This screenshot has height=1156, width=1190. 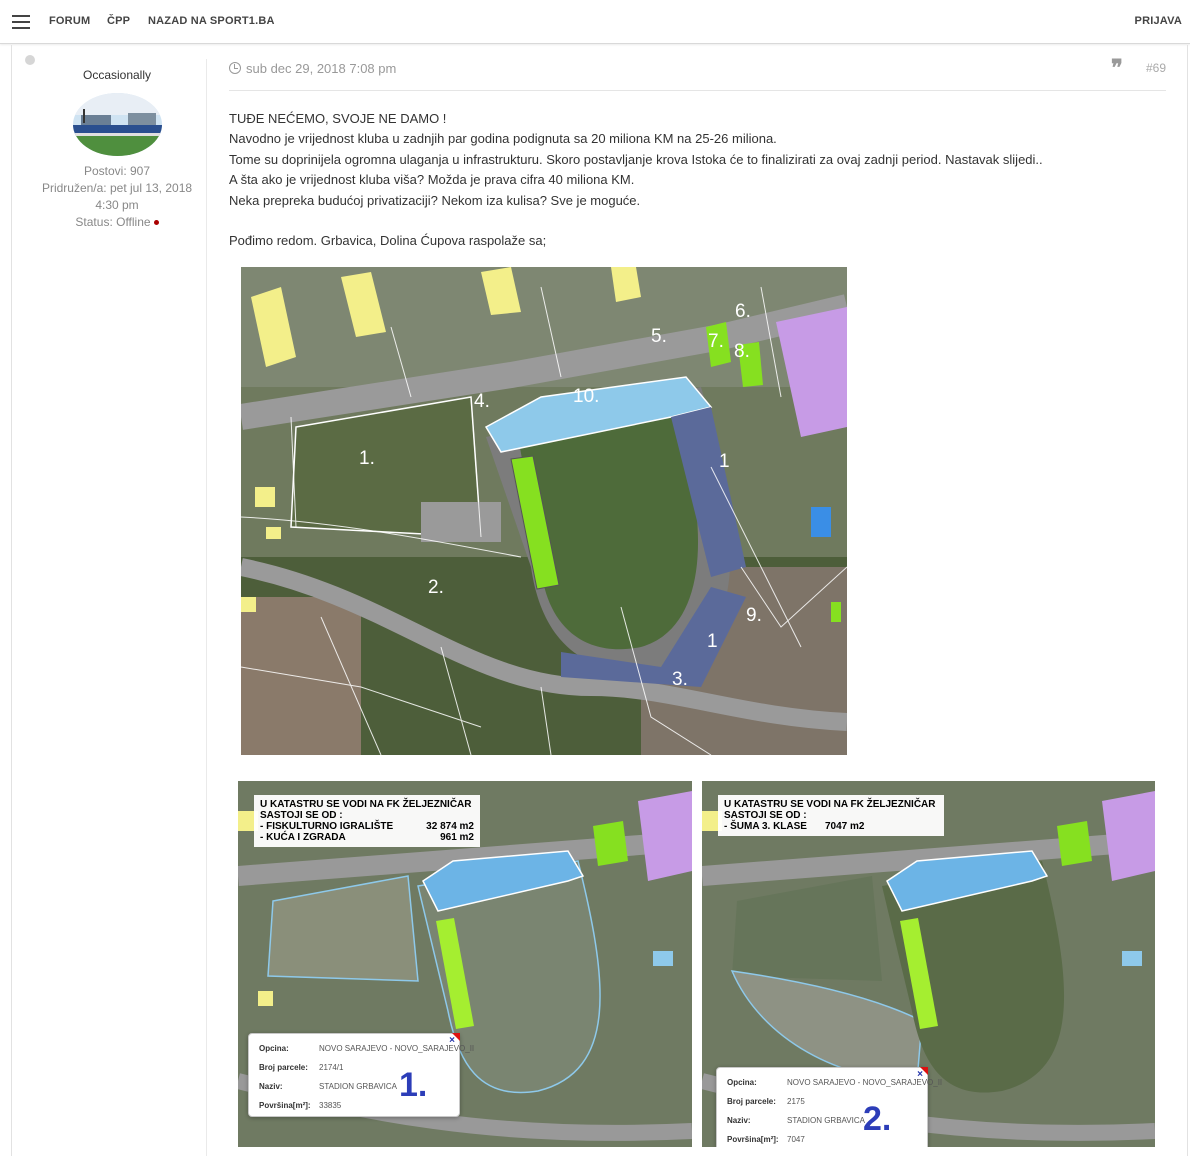 I want to click on author-status: Status: Offline, so click(x=117, y=222).